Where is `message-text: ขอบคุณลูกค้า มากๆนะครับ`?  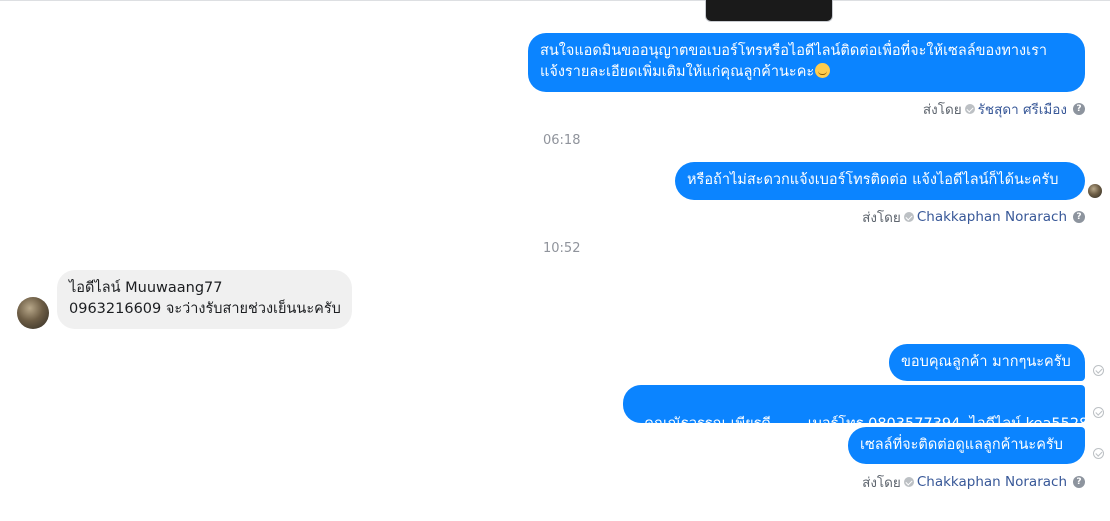
message-text: ขอบคุณลูกค้า มากๆนะครับ is located at coordinates (986, 362).